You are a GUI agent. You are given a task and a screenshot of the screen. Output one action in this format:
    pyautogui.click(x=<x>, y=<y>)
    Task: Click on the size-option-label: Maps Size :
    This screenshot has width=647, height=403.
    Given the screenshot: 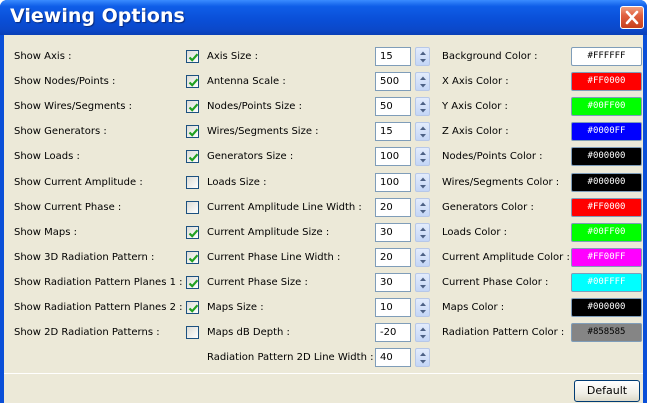 What is the action you would take?
    pyautogui.click(x=235, y=307)
    